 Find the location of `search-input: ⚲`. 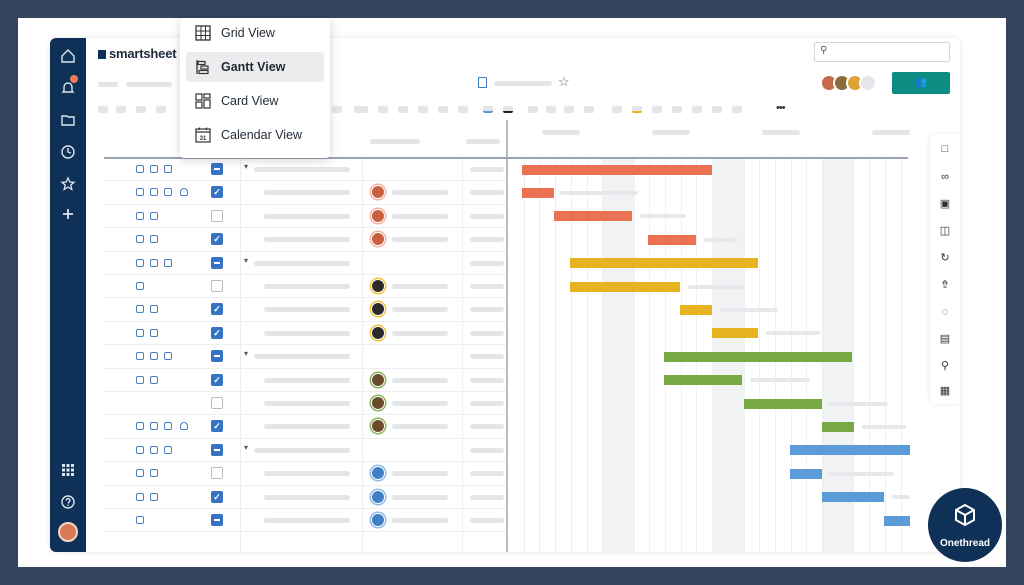

search-input: ⚲ is located at coordinates (882, 52).